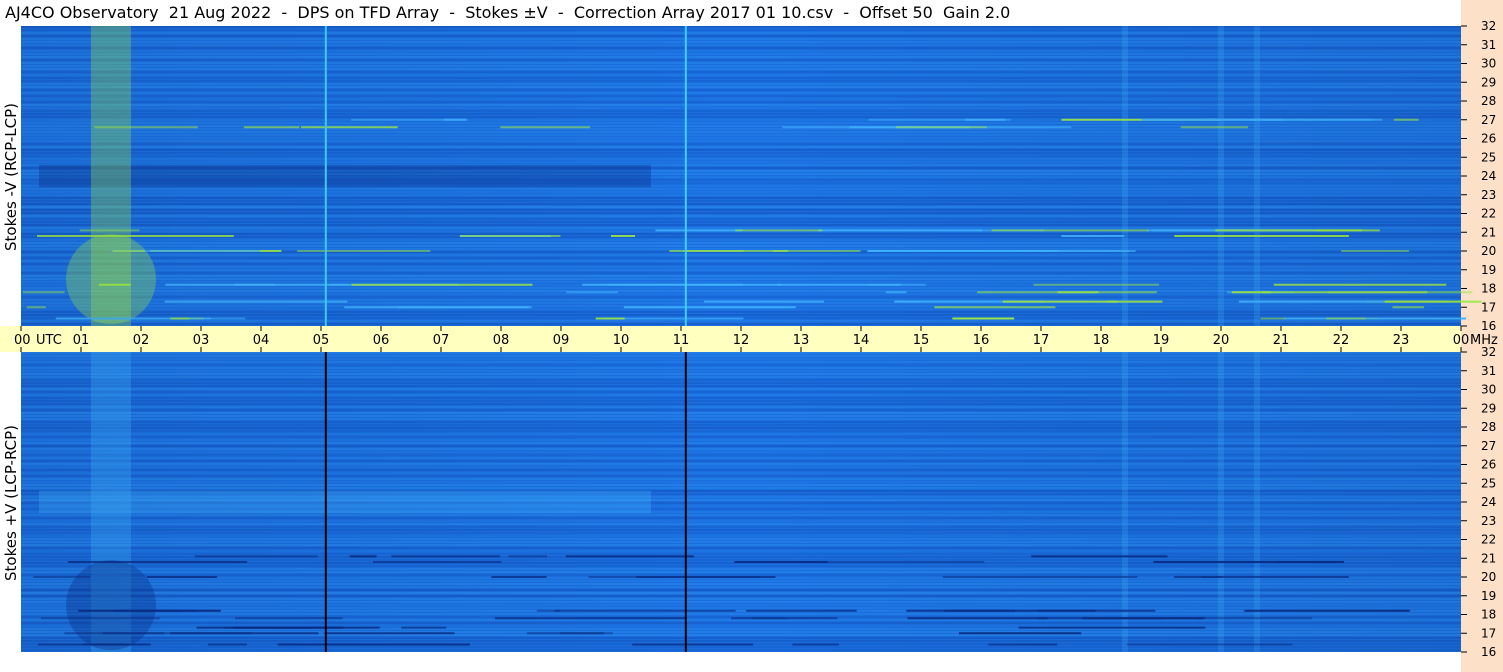 This screenshot has width=1503, height=672. What do you see at coordinates (621, 340) in the screenshot?
I see `time-tick-label: 10` at bounding box center [621, 340].